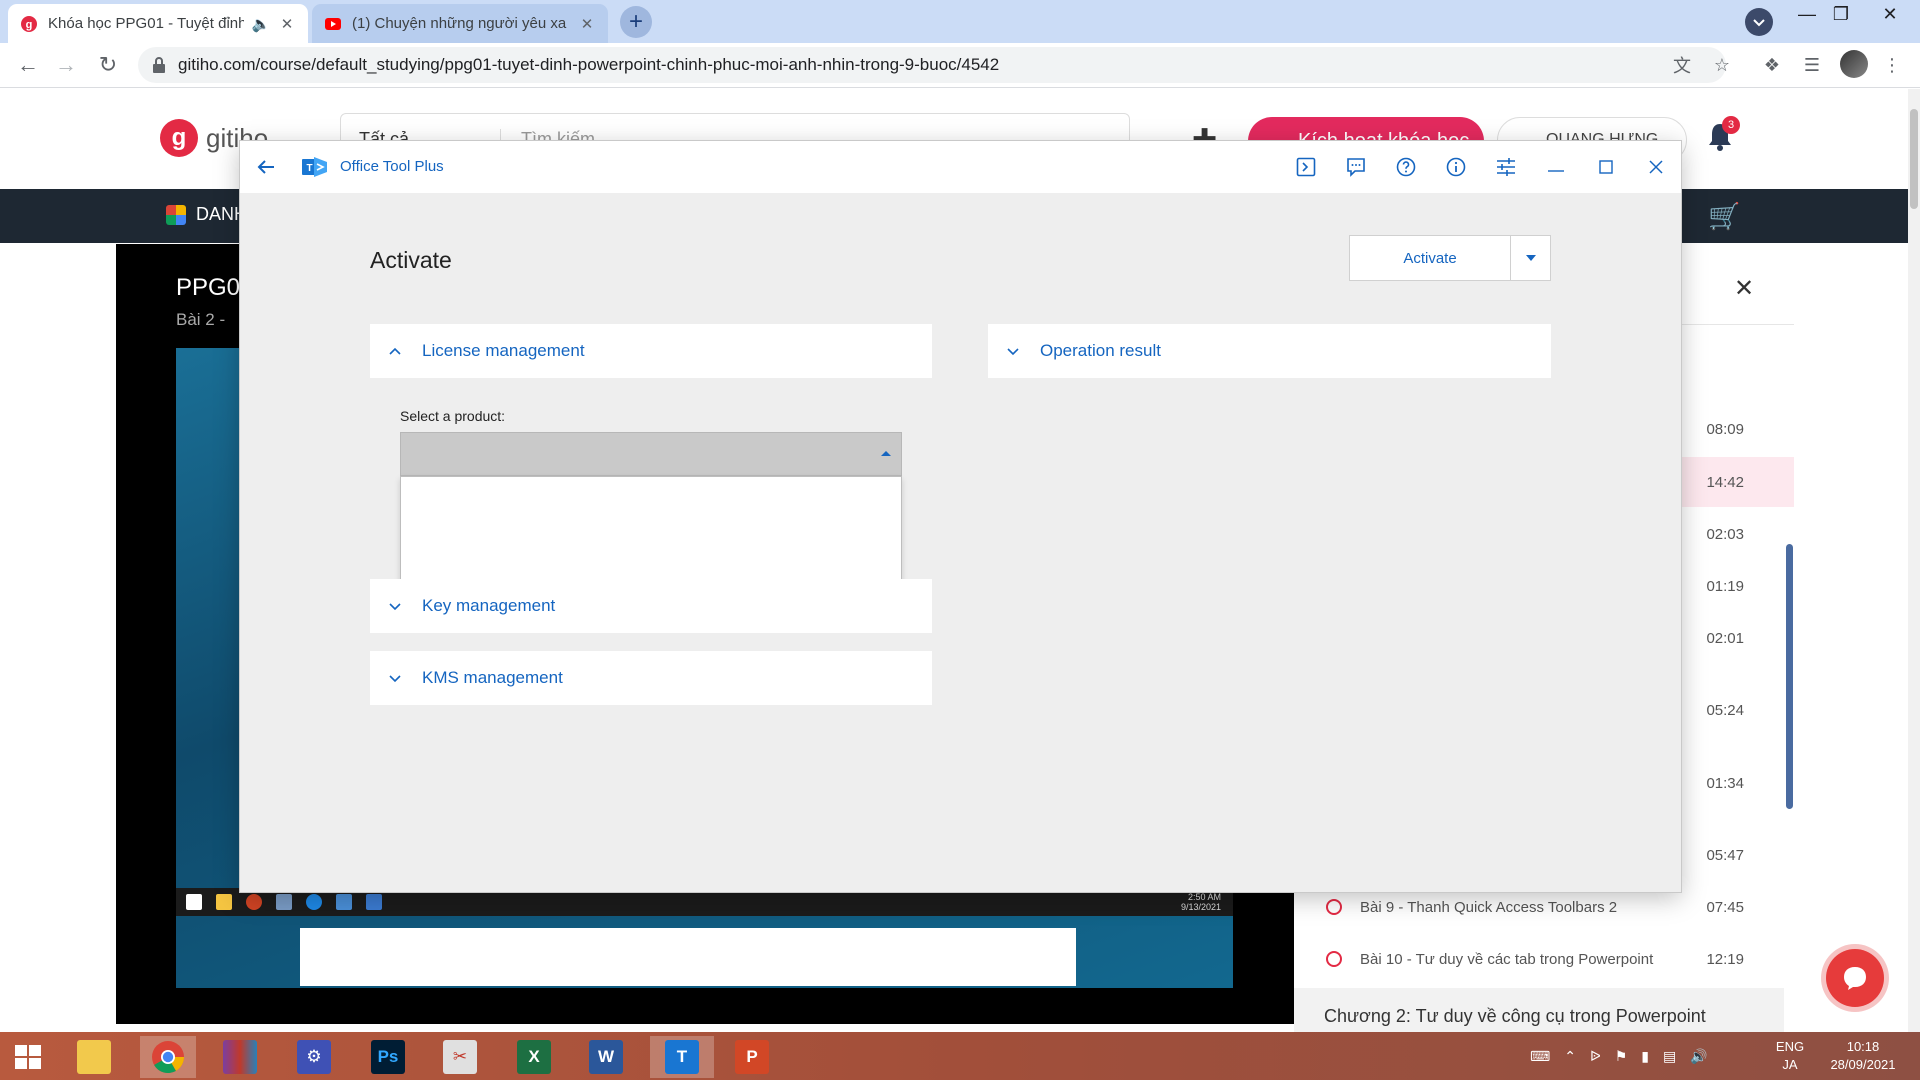 Image resolution: width=1920 pixels, height=1080 pixels. I want to click on chrome-menu-icon: ⋮, so click(1892, 65).